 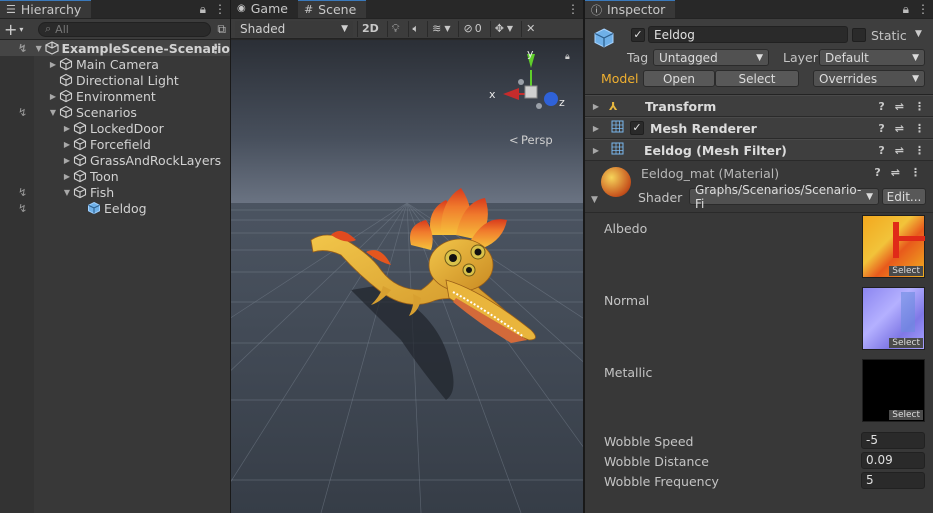 What do you see at coordinates (784, 197) in the screenshot?
I see `shader-dropdown: Graphs/Scenarios/Scenario-Fi ▼` at bounding box center [784, 197].